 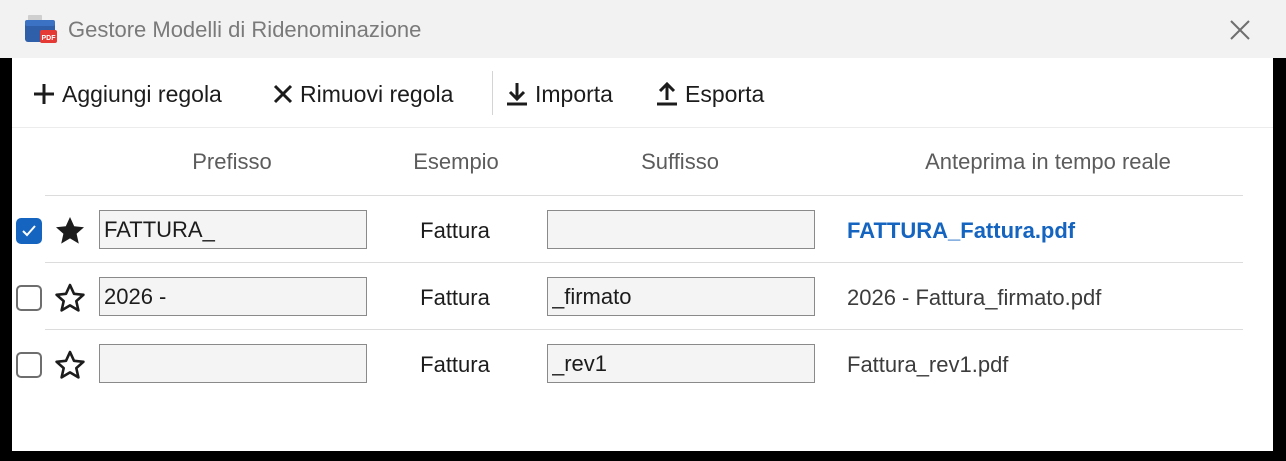 I want to click on x-icon, so click(x=283, y=94).